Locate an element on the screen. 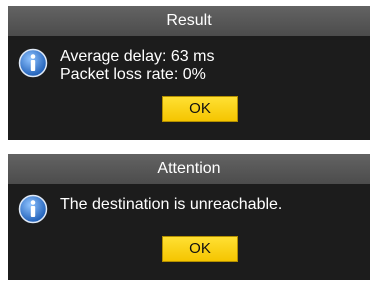  attention-ok-button: OK is located at coordinates (200, 249).